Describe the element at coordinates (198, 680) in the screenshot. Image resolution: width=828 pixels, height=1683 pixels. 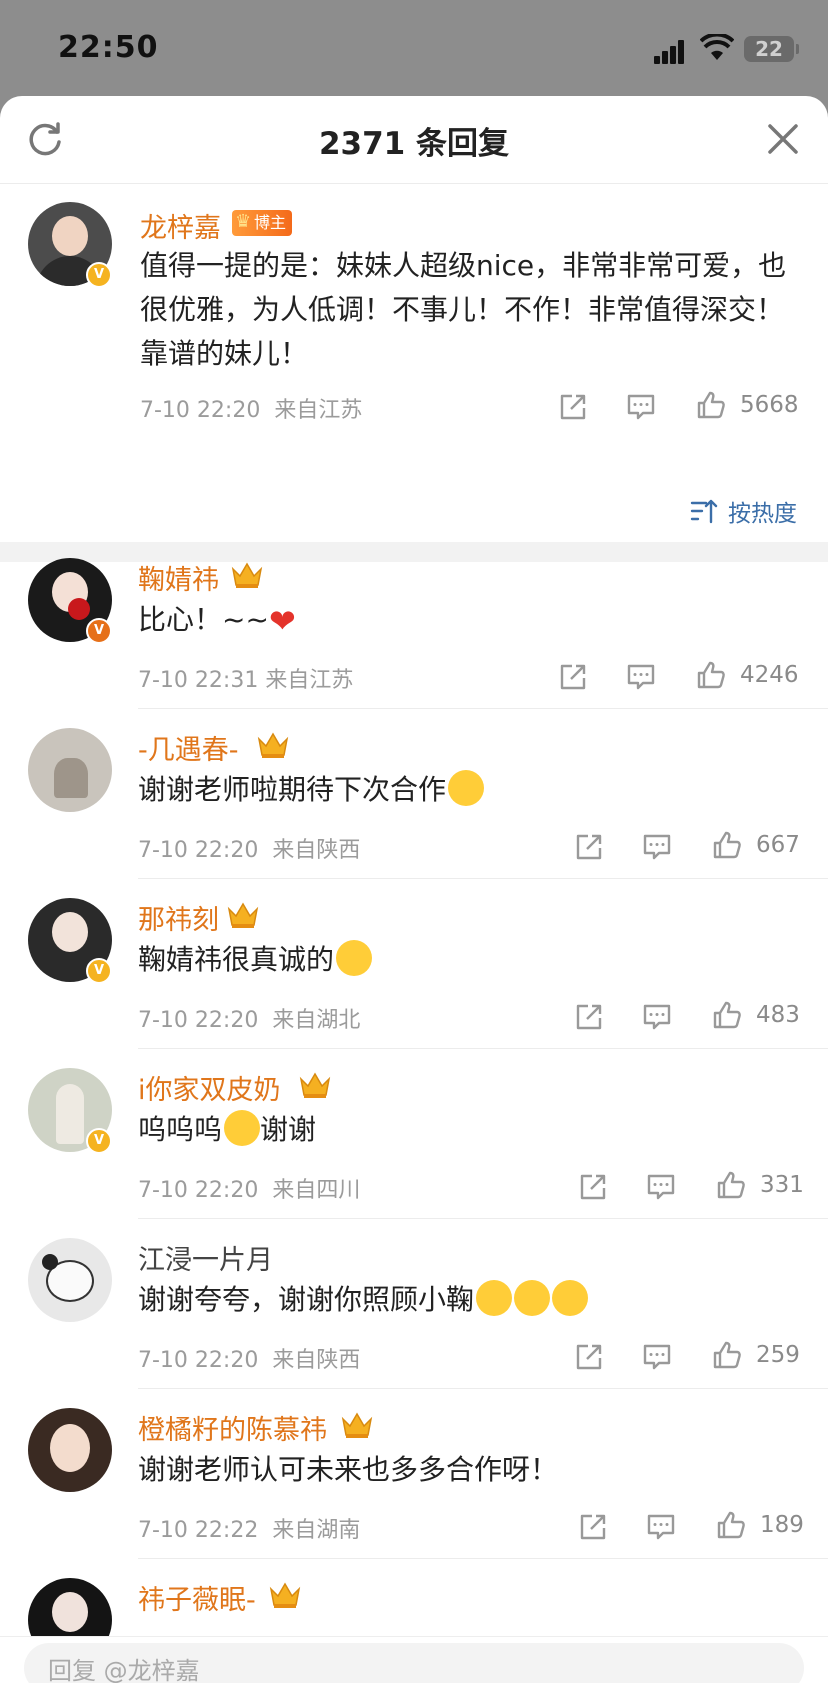
I see `comment-time: 7-10 22:31` at that location.